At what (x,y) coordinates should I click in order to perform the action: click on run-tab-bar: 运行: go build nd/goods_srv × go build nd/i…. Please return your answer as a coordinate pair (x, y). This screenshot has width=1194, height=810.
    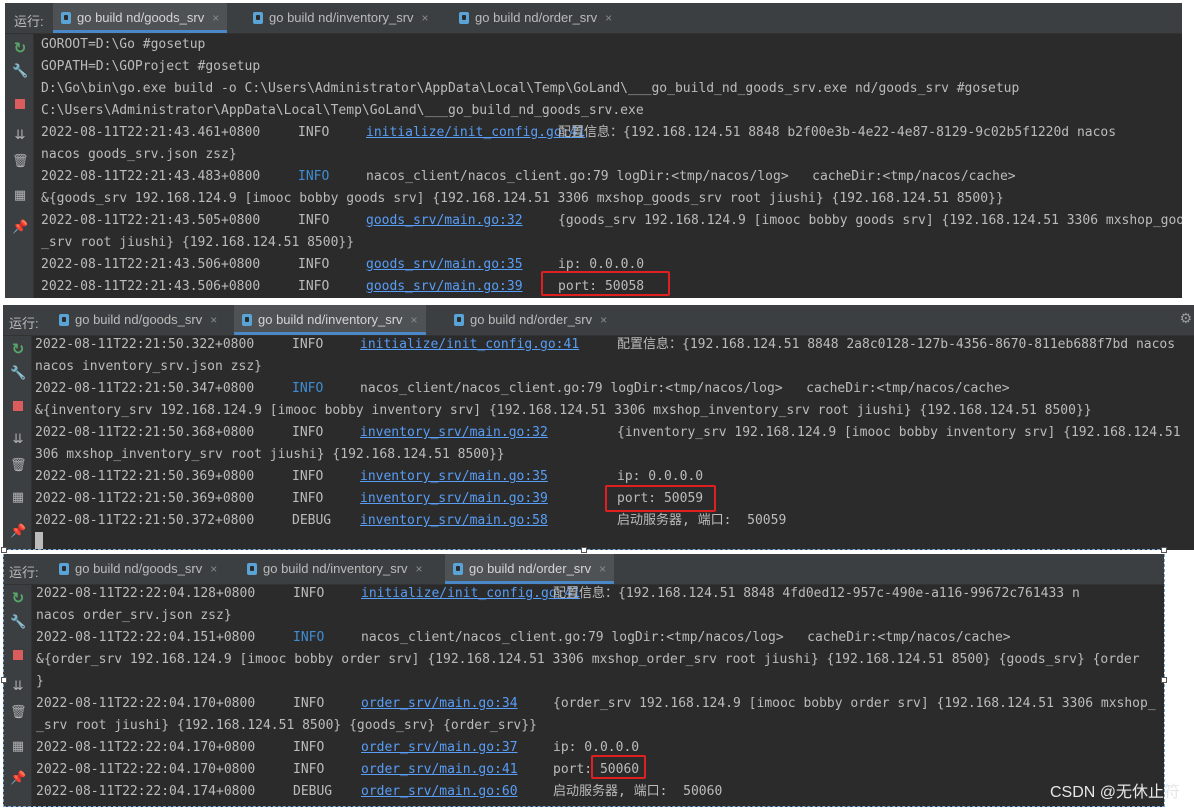
    Looking at the image, I should click on (593, 18).